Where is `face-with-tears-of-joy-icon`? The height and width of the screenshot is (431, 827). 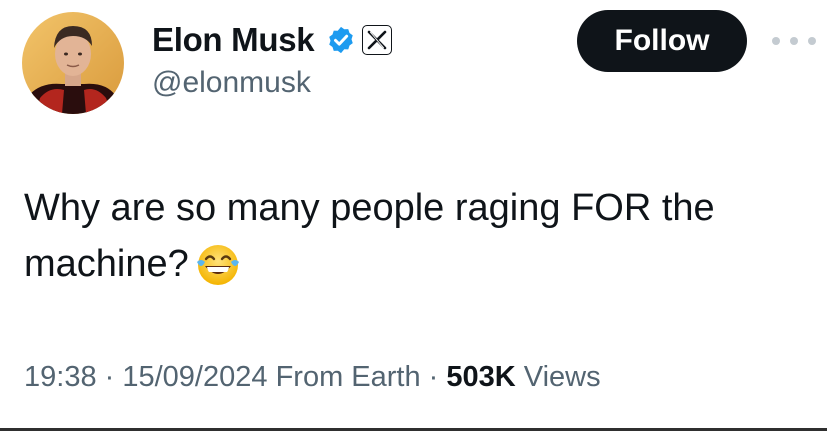
face-with-tears-of-joy-icon is located at coordinates (218, 273).